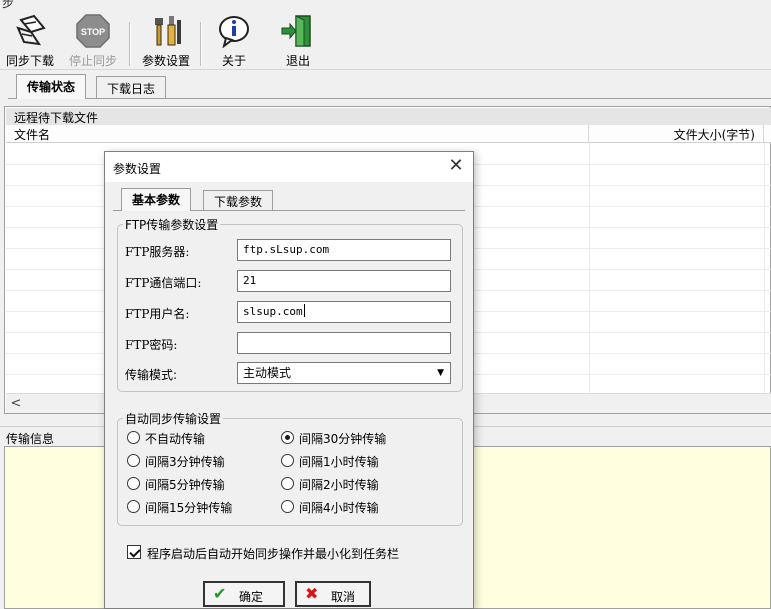 The image size is (771, 609). Describe the element at coordinates (304, 310) in the screenshot. I see `text-caret` at that location.